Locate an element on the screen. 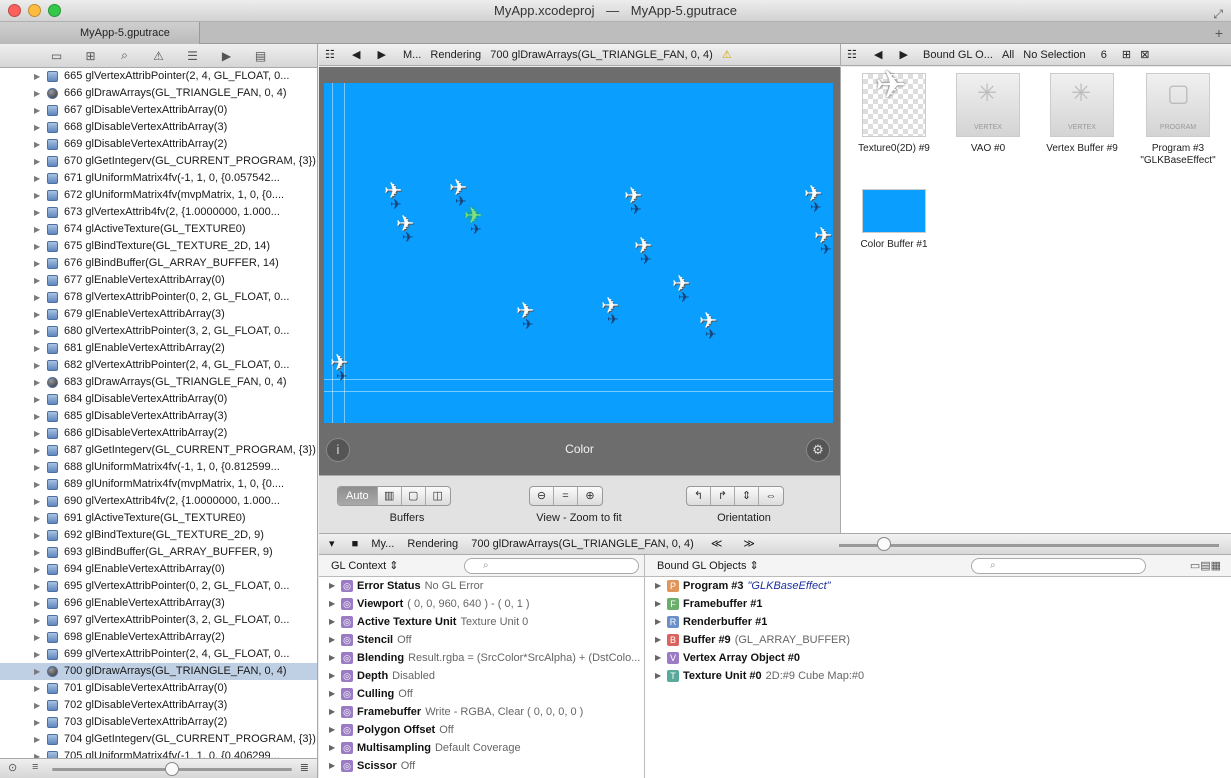  trace-row: ▶ 694 glEnableVertexAttribArray(0) is located at coordinates (158, 569).